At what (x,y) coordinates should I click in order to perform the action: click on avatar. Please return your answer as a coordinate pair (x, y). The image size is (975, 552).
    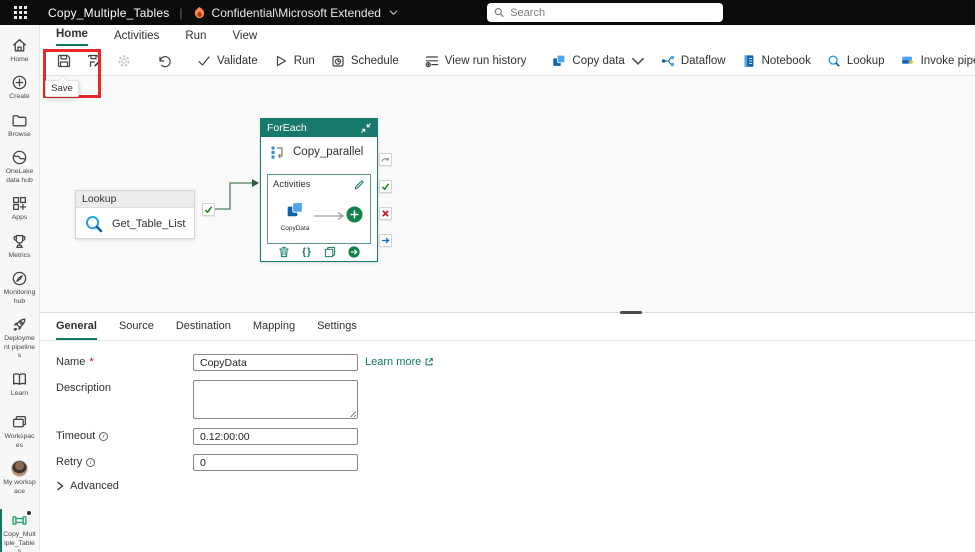
    Looking at the image, I should click on (19, 469).